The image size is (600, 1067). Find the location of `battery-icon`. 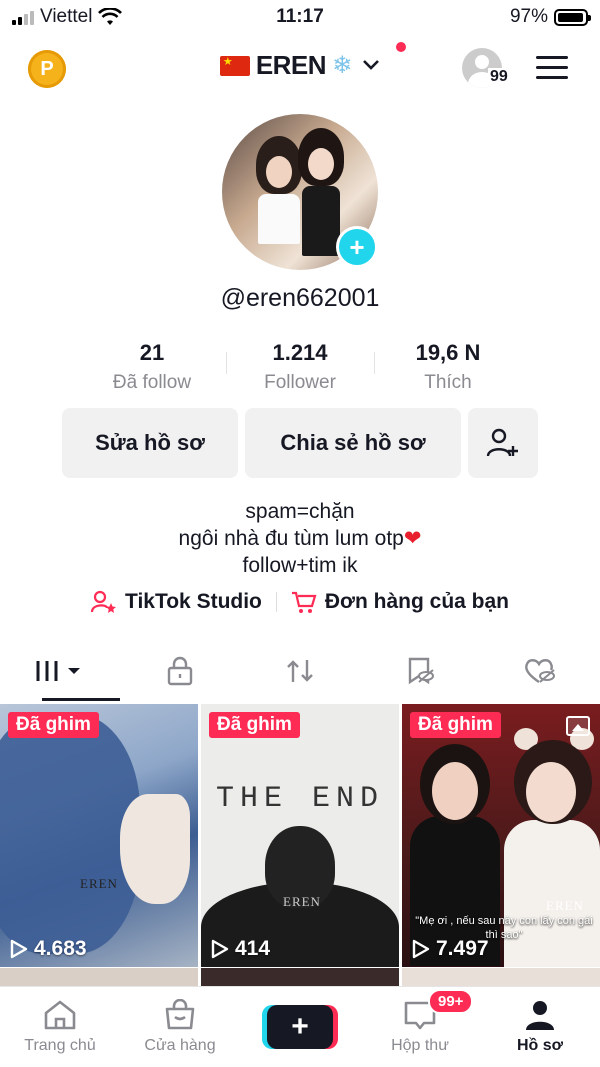

battery-icon is located at coordinates (572, 17).